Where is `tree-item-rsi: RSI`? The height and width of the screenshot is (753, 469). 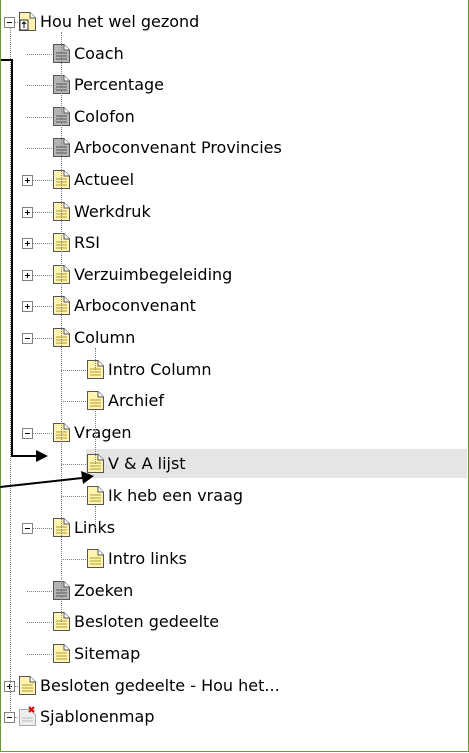 tree-item-rsi: RSI is located at coordinates (87, 243).